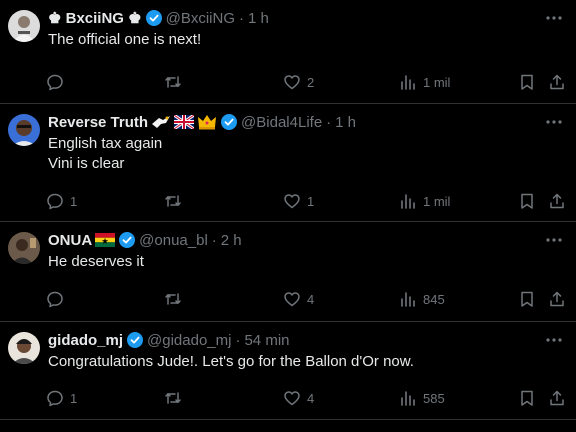  I want to click on tweet-text: He deserves it, so click(302, 262).